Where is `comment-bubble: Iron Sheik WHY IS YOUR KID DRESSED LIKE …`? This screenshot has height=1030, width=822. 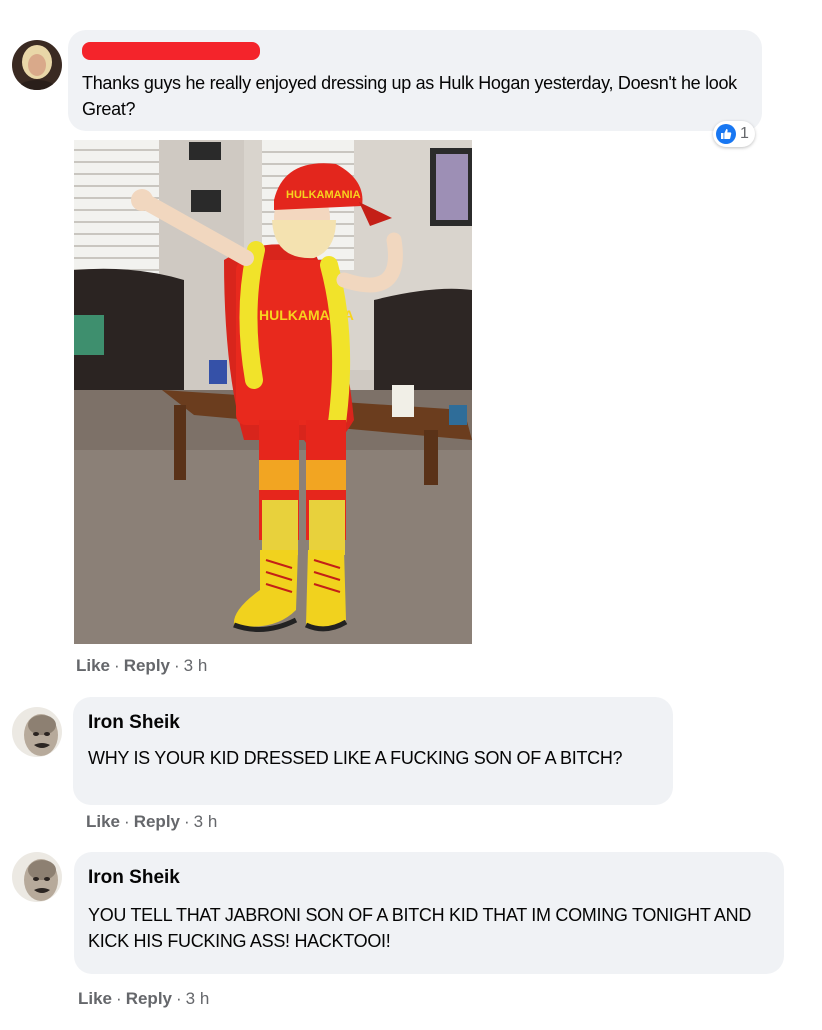
comment-bubble: Iron Sheik WHY IS YOUR KID DRESSED LIKE … is located at coordinates (373, 751).